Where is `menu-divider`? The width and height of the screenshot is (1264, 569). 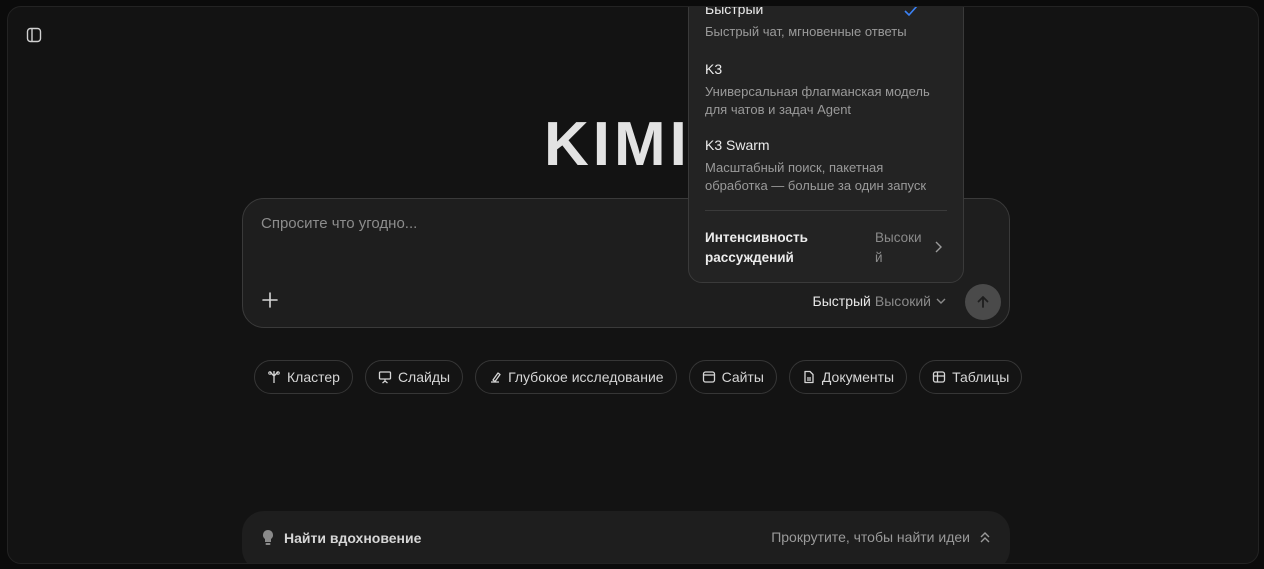 menu-divider is located at coordinates (826, 210).